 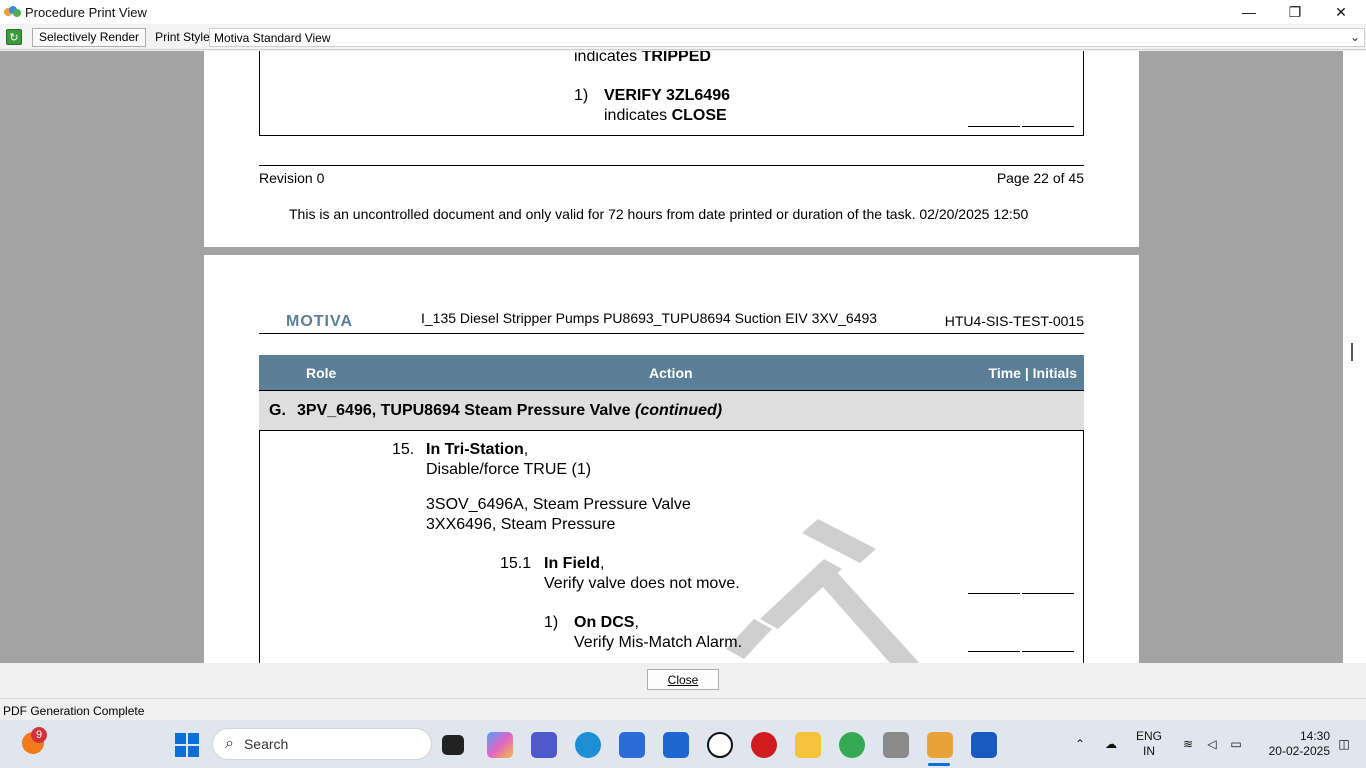 What do you see at coordinates (658, 642) in the screenshot?
I see `sub1-action: Verify Mis-Match Alarm.` at bounding box center [658, 642].